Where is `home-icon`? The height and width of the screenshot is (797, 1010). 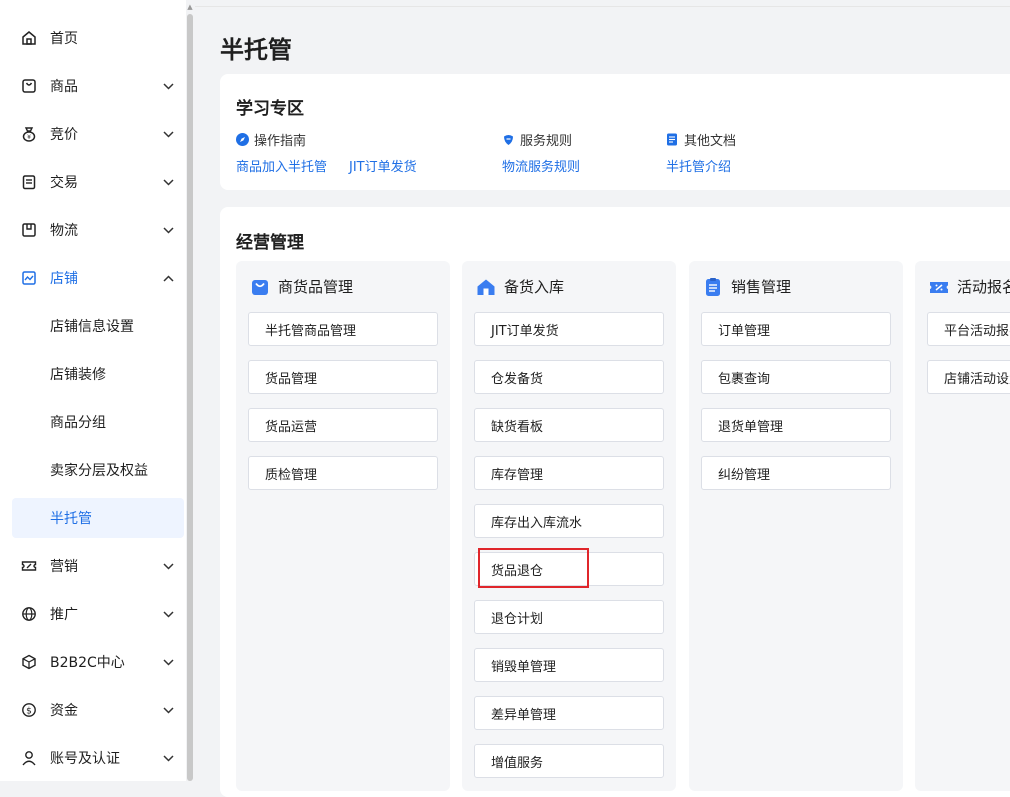
home-icon is located at coordinates (29, 38).